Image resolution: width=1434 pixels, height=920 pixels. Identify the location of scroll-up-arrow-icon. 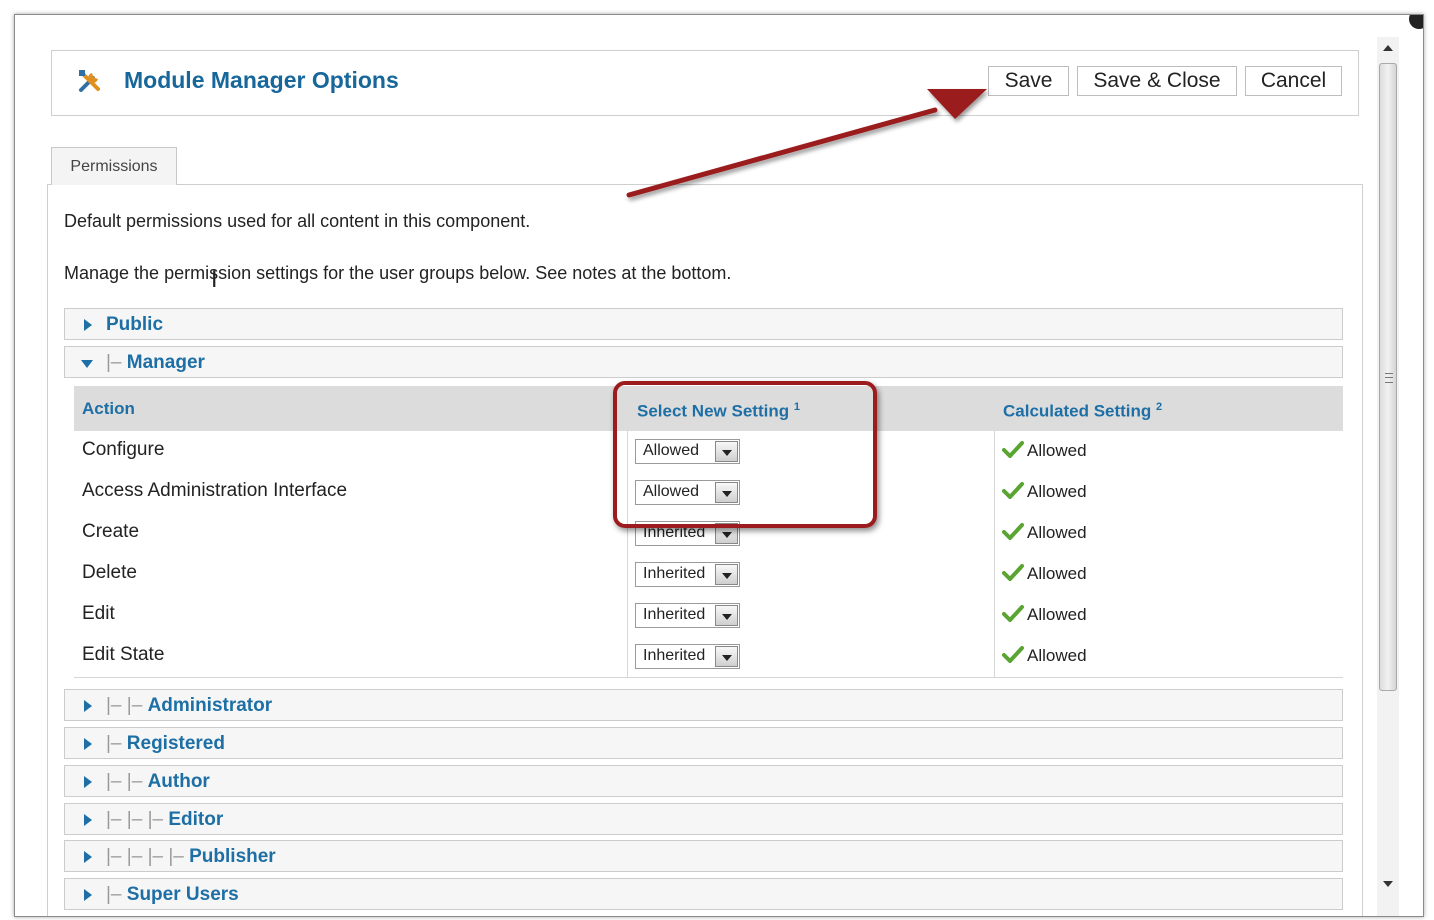
(1388, 48).